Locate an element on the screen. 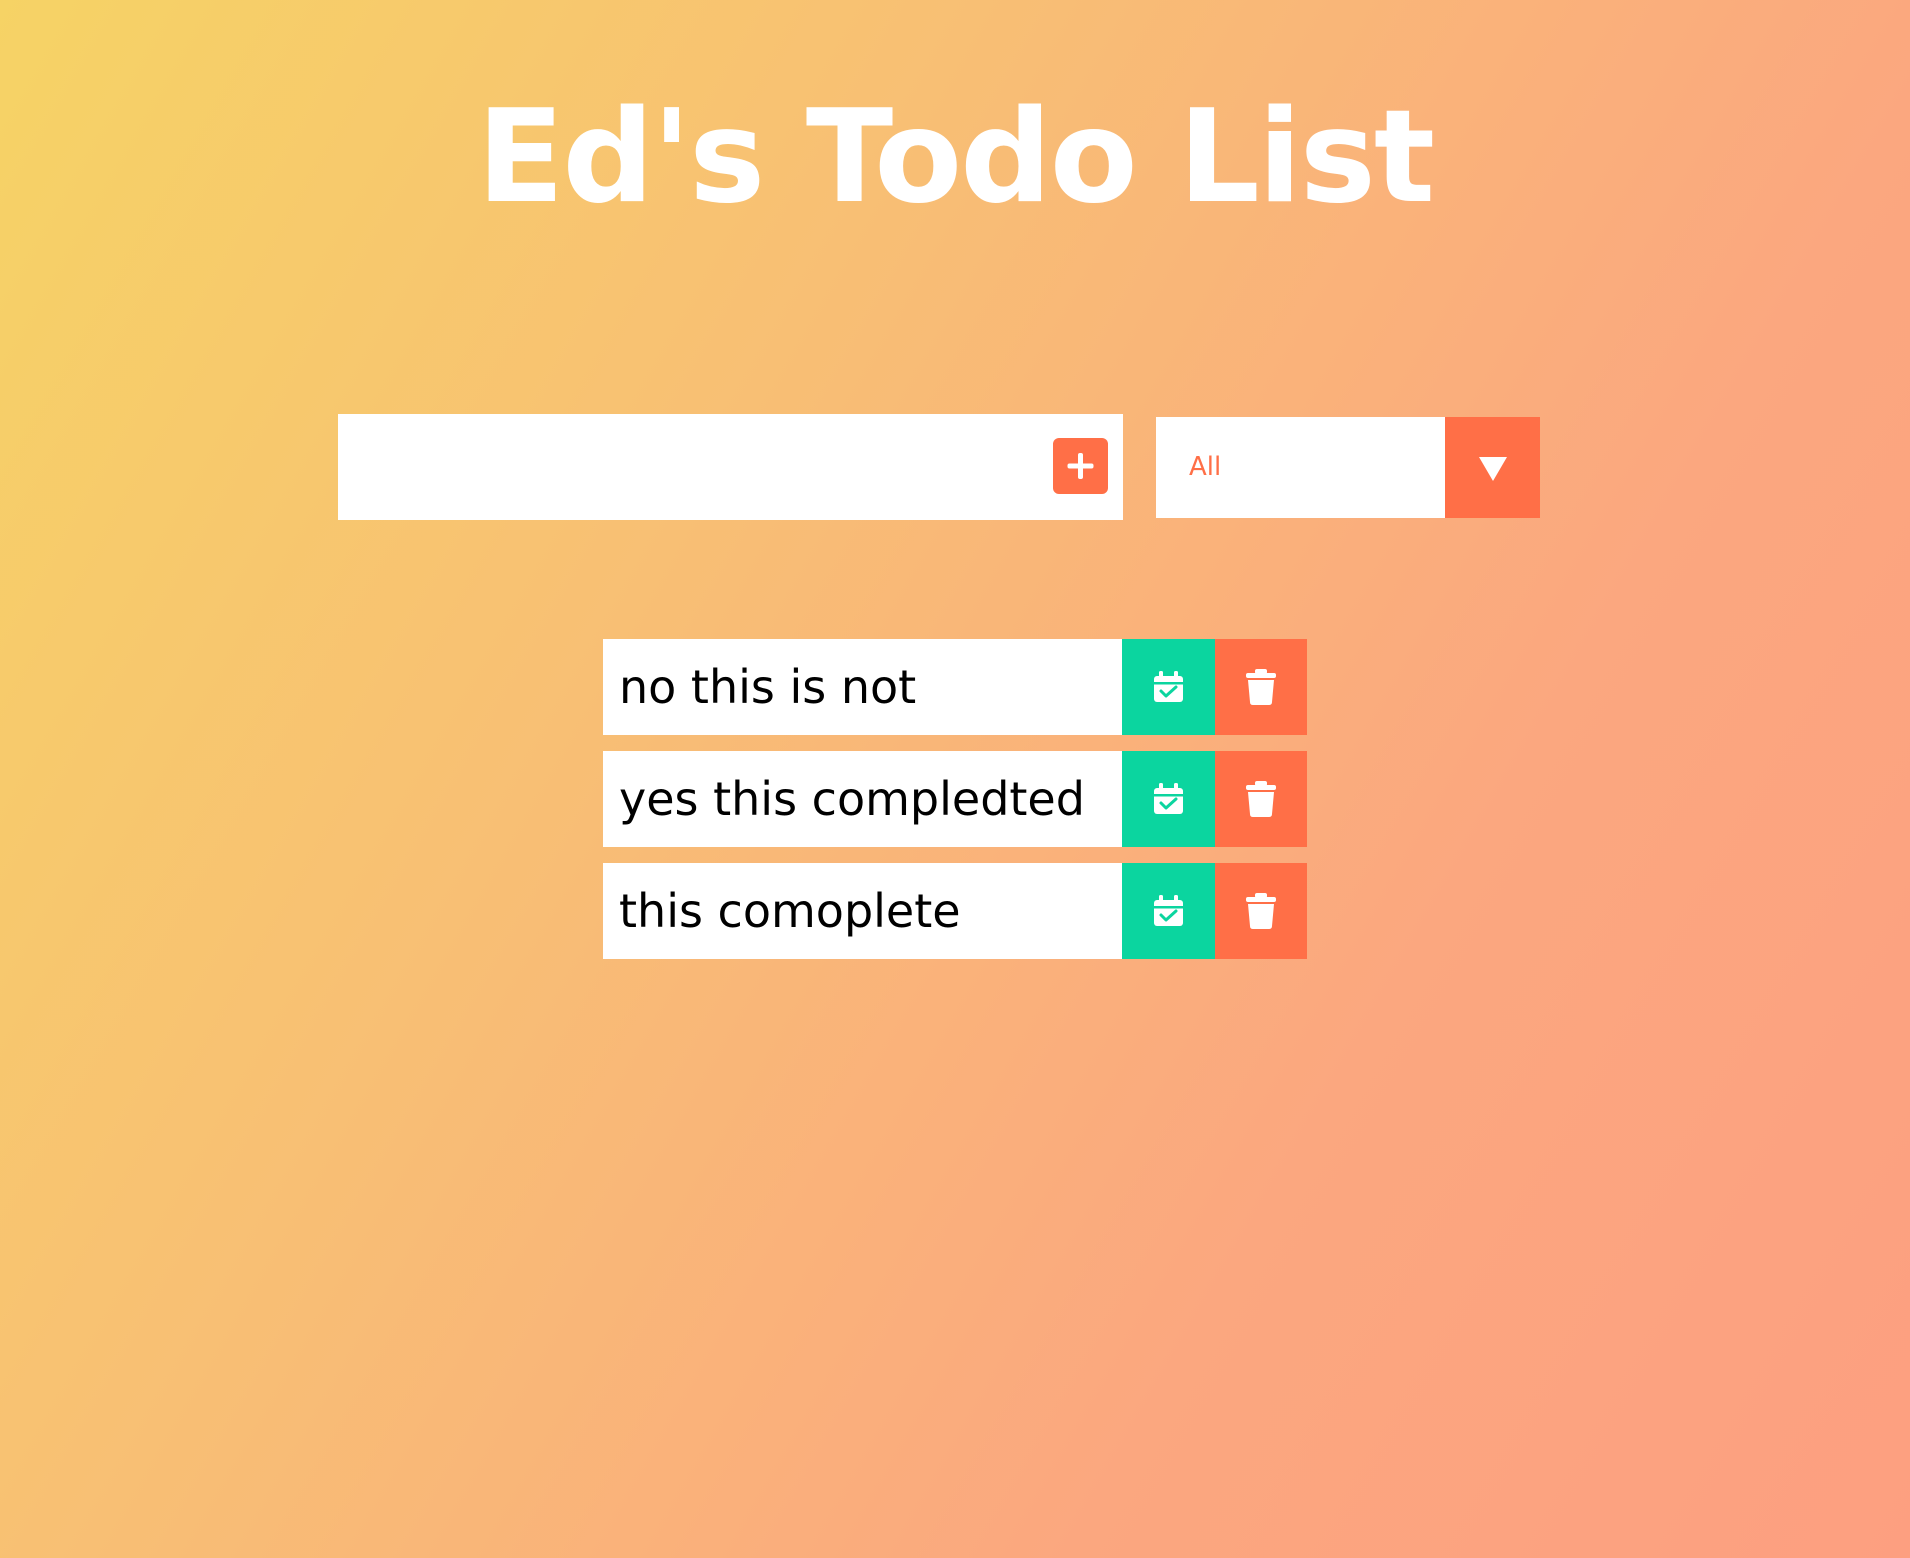 The height and width of the screenshot is (1558, 1910). todo-item: no this is not is located at coordinates (955, 687).